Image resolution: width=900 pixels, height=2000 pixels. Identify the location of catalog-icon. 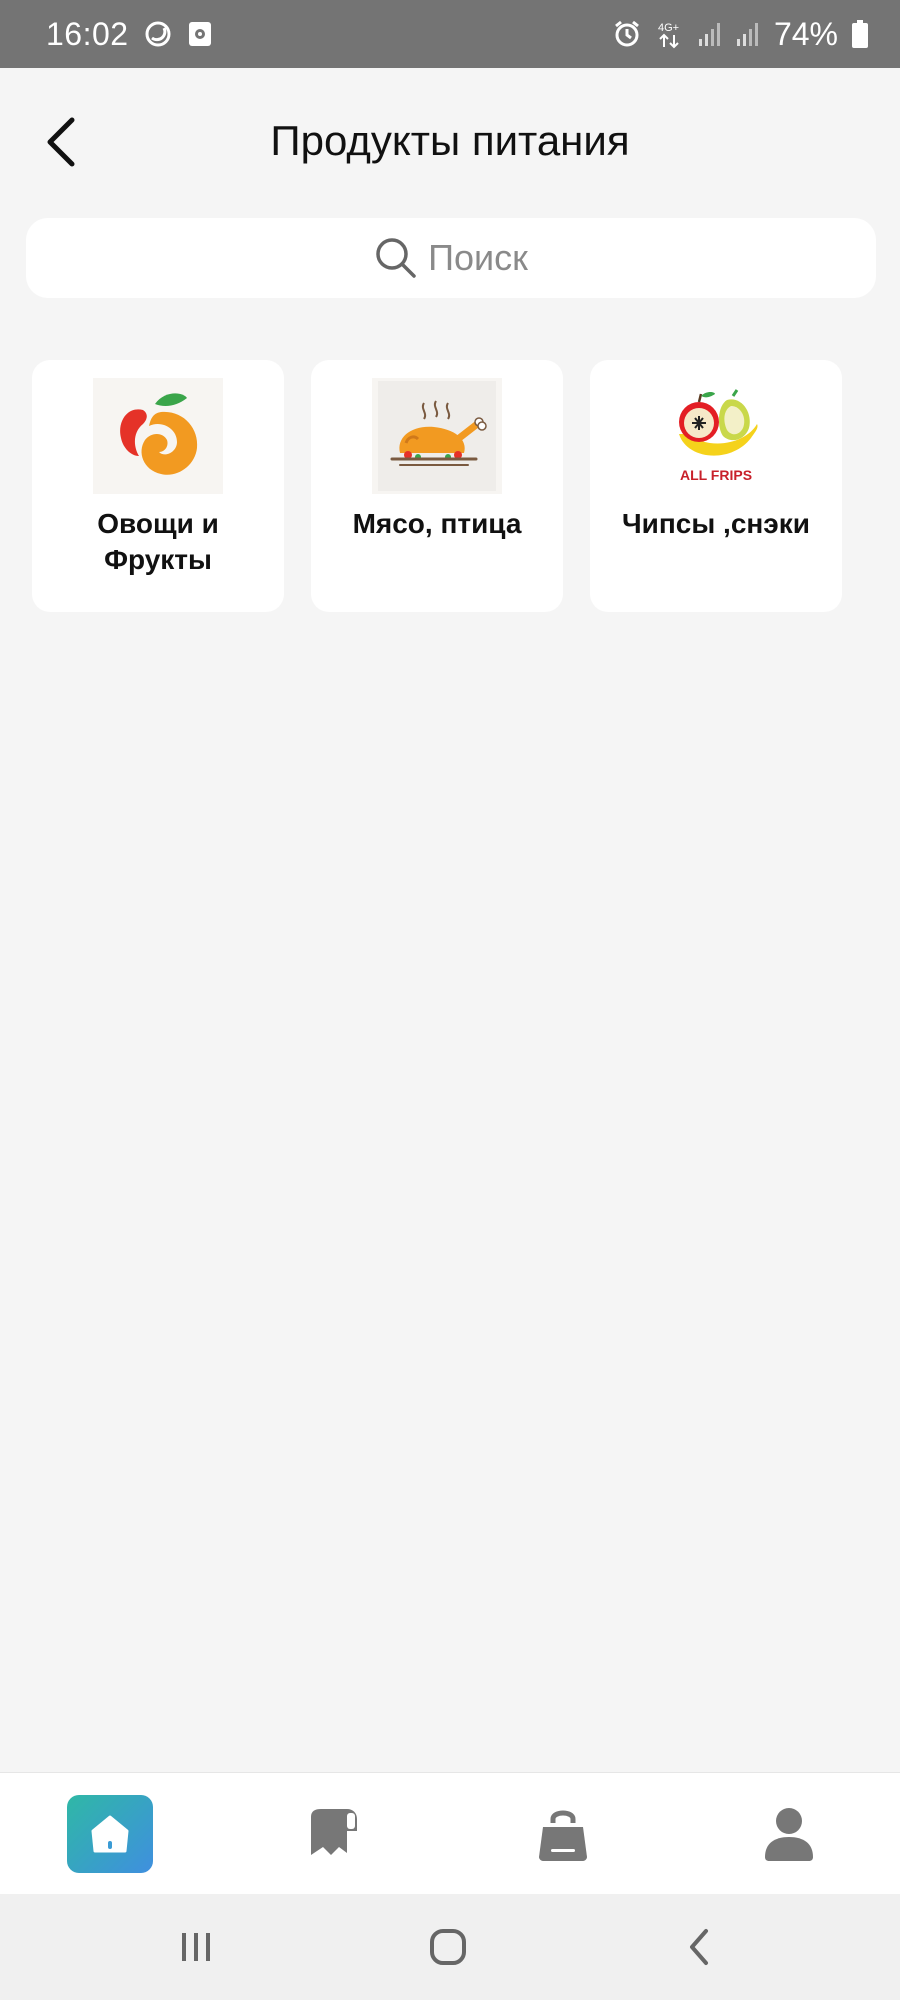
(334, 1832).